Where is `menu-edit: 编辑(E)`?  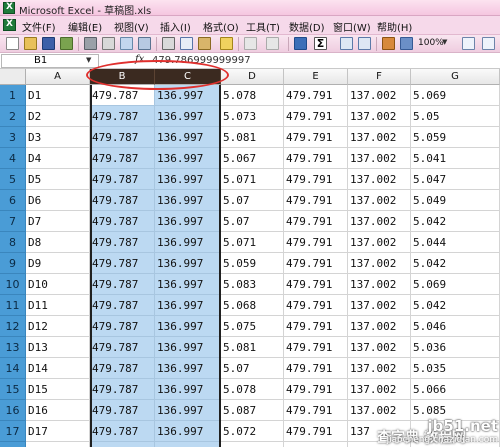 menu-edit: 编辑(E) is located at coordinates (85, 26).